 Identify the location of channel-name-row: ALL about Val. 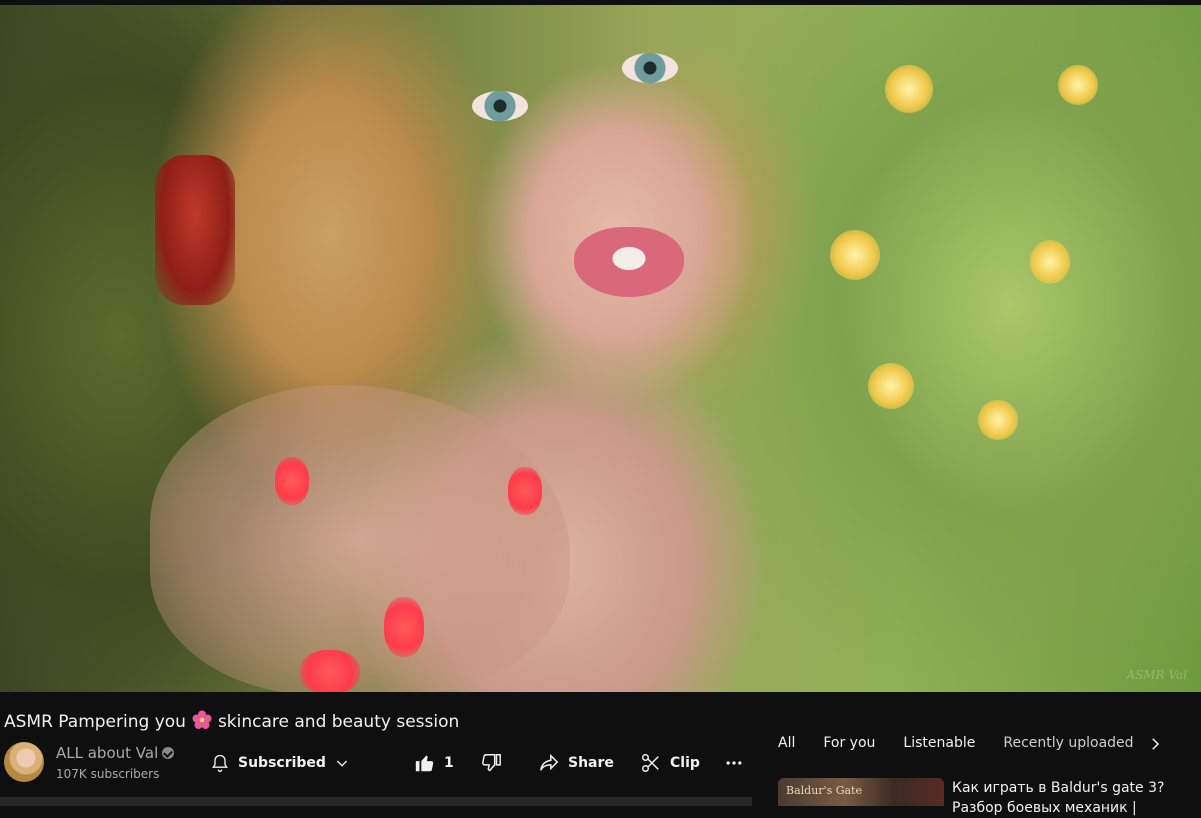
(115, 753).